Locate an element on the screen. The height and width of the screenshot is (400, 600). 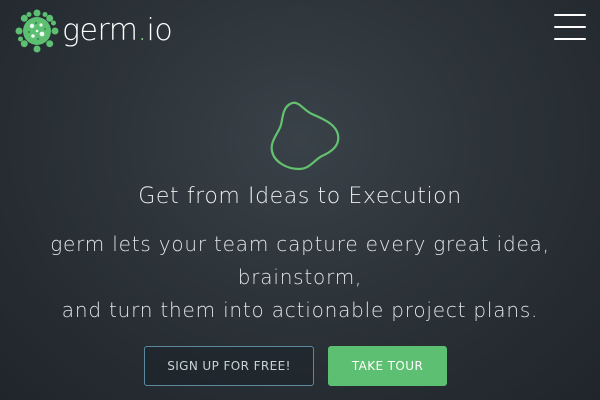
logo-link: germ.io is located at coordinates (93, 31).